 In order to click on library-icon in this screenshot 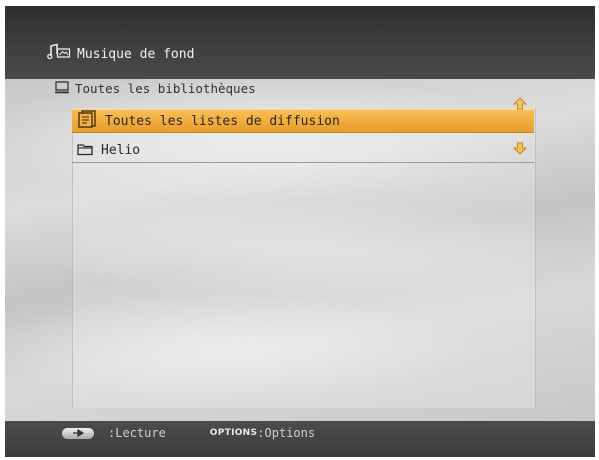, I will do `click(62, 88)`.